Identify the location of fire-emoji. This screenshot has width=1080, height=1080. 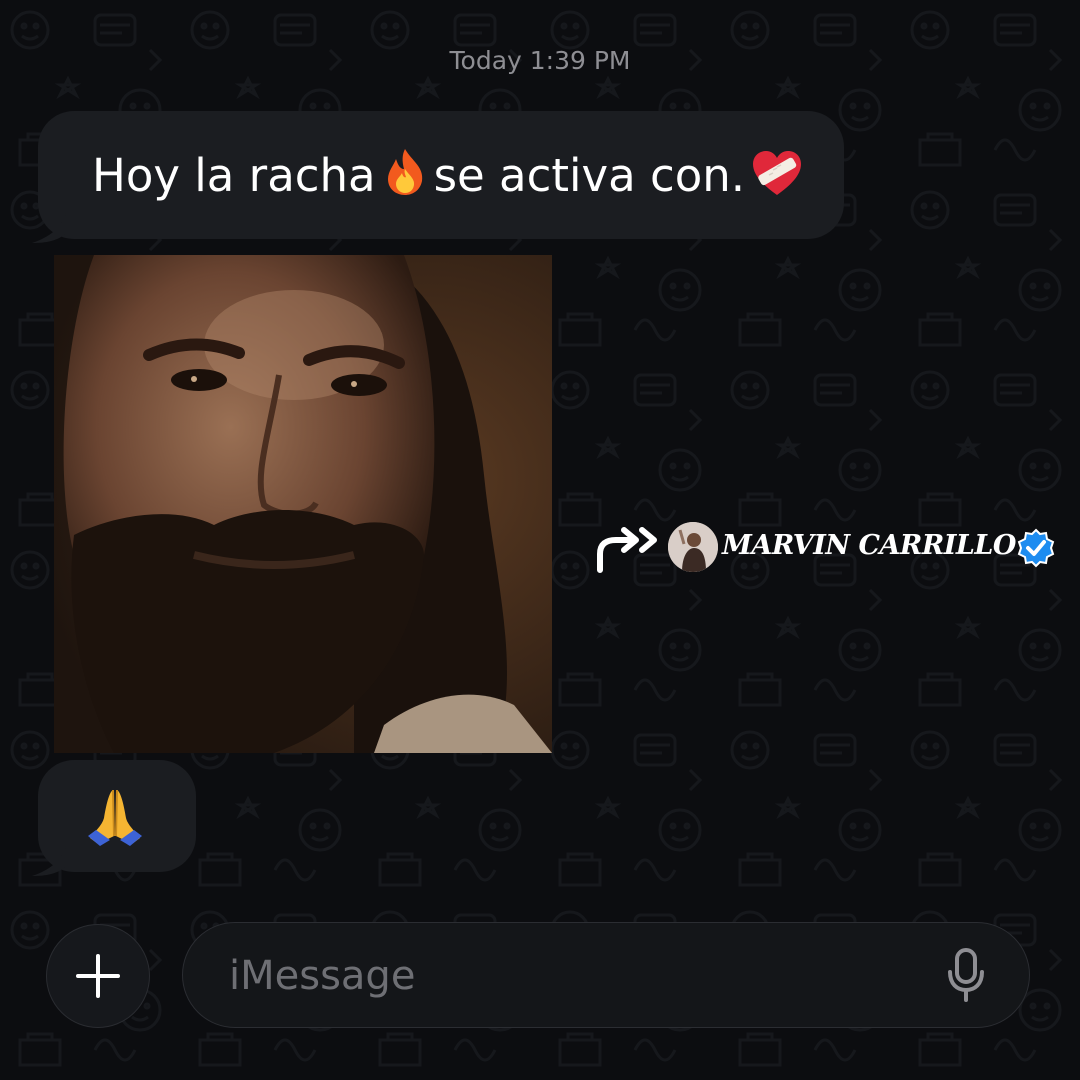
(405, 177).